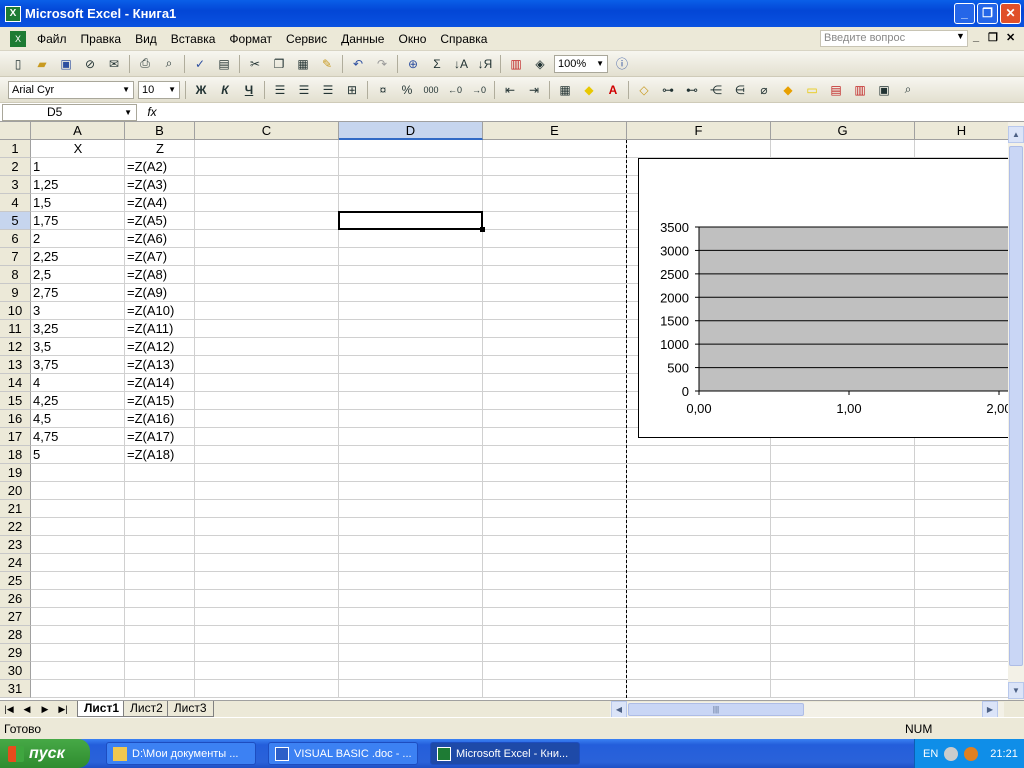  Describe the element at coordinates (78, 347) in the screenshot. I see `cell-a12: 3,5` at that location.